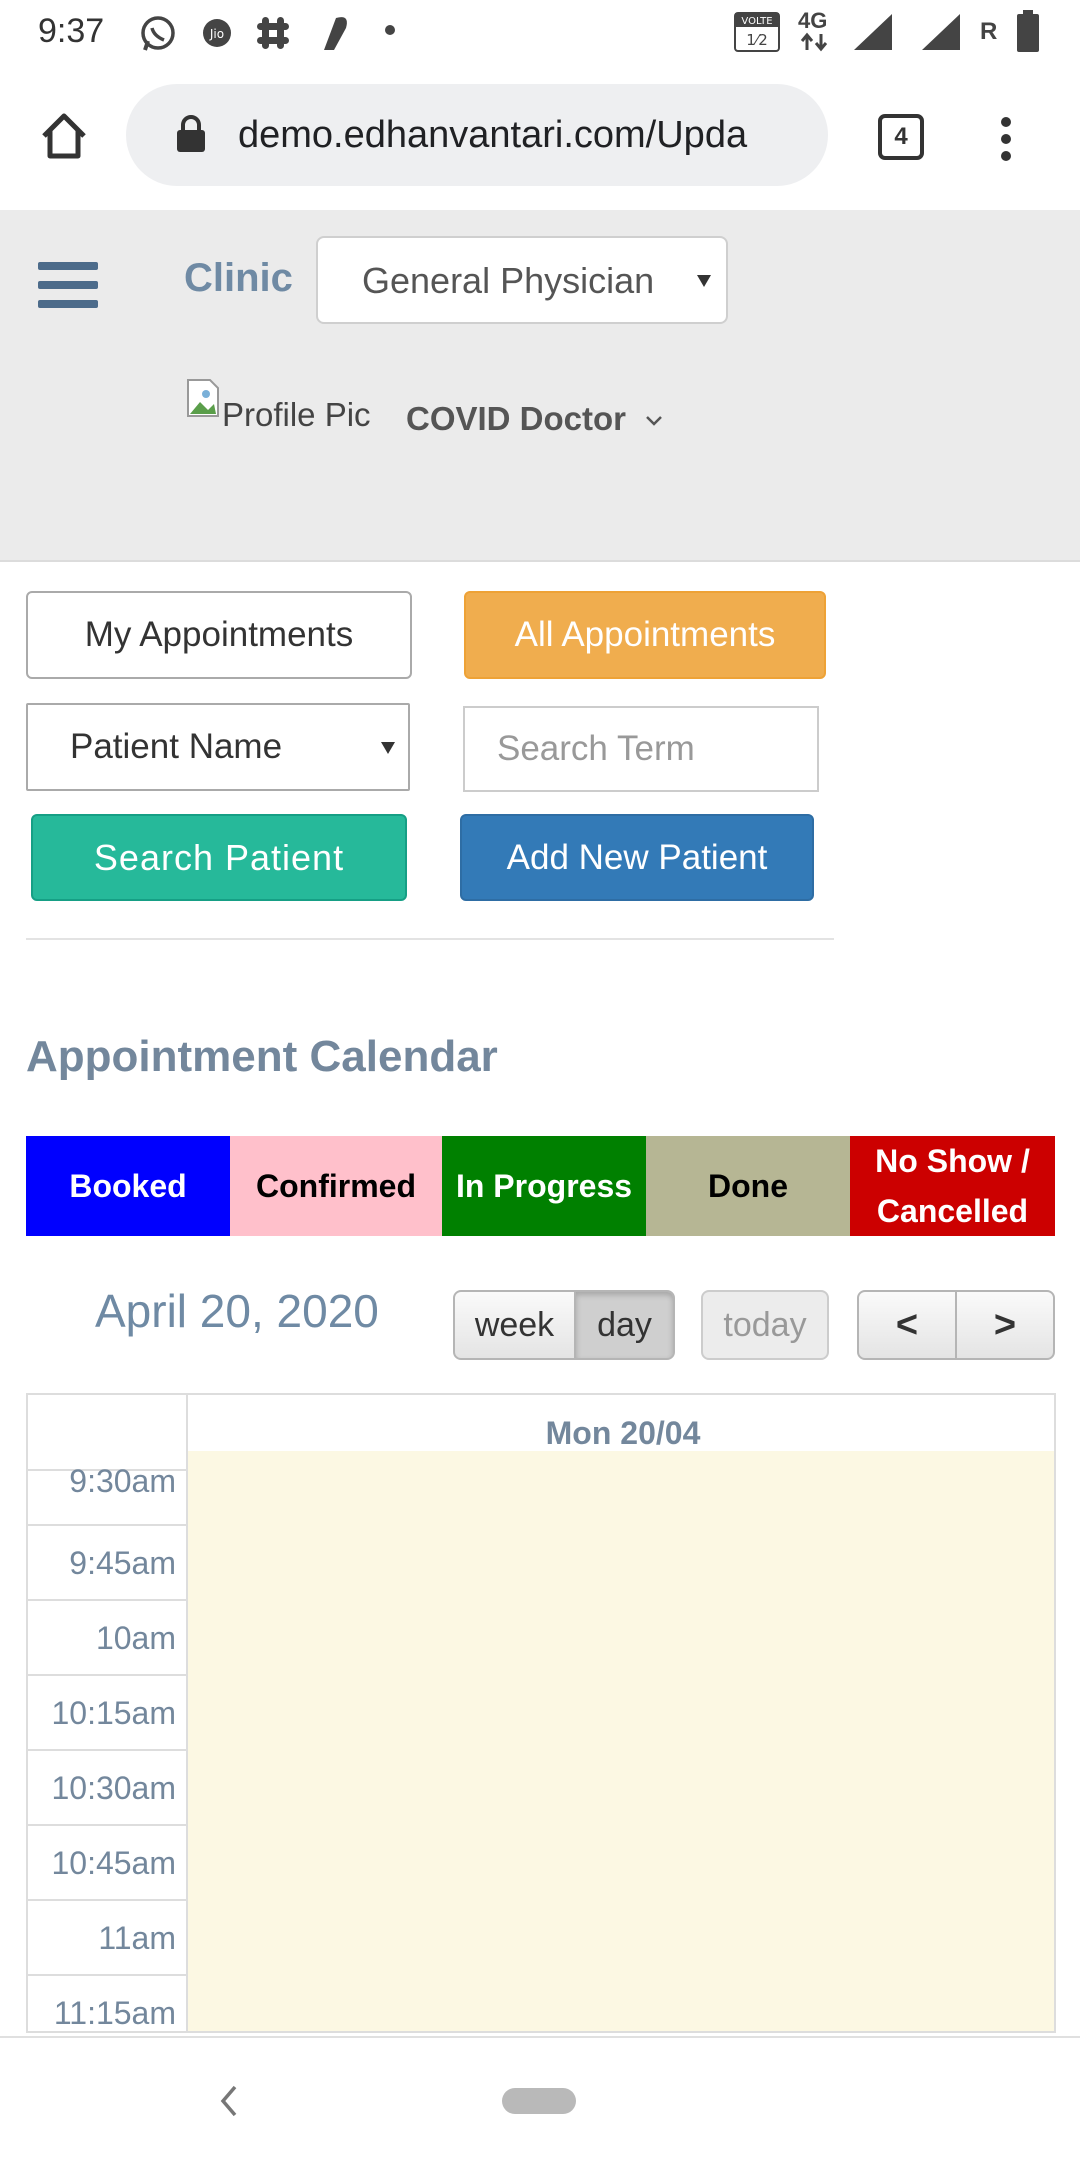 The width and height of the screenshot is (1080, 2160). What do you see at coordinates (645, 635) in the screenshot?
I see `all-appointments-button: All Appointments` at bounding box center [645, 635].